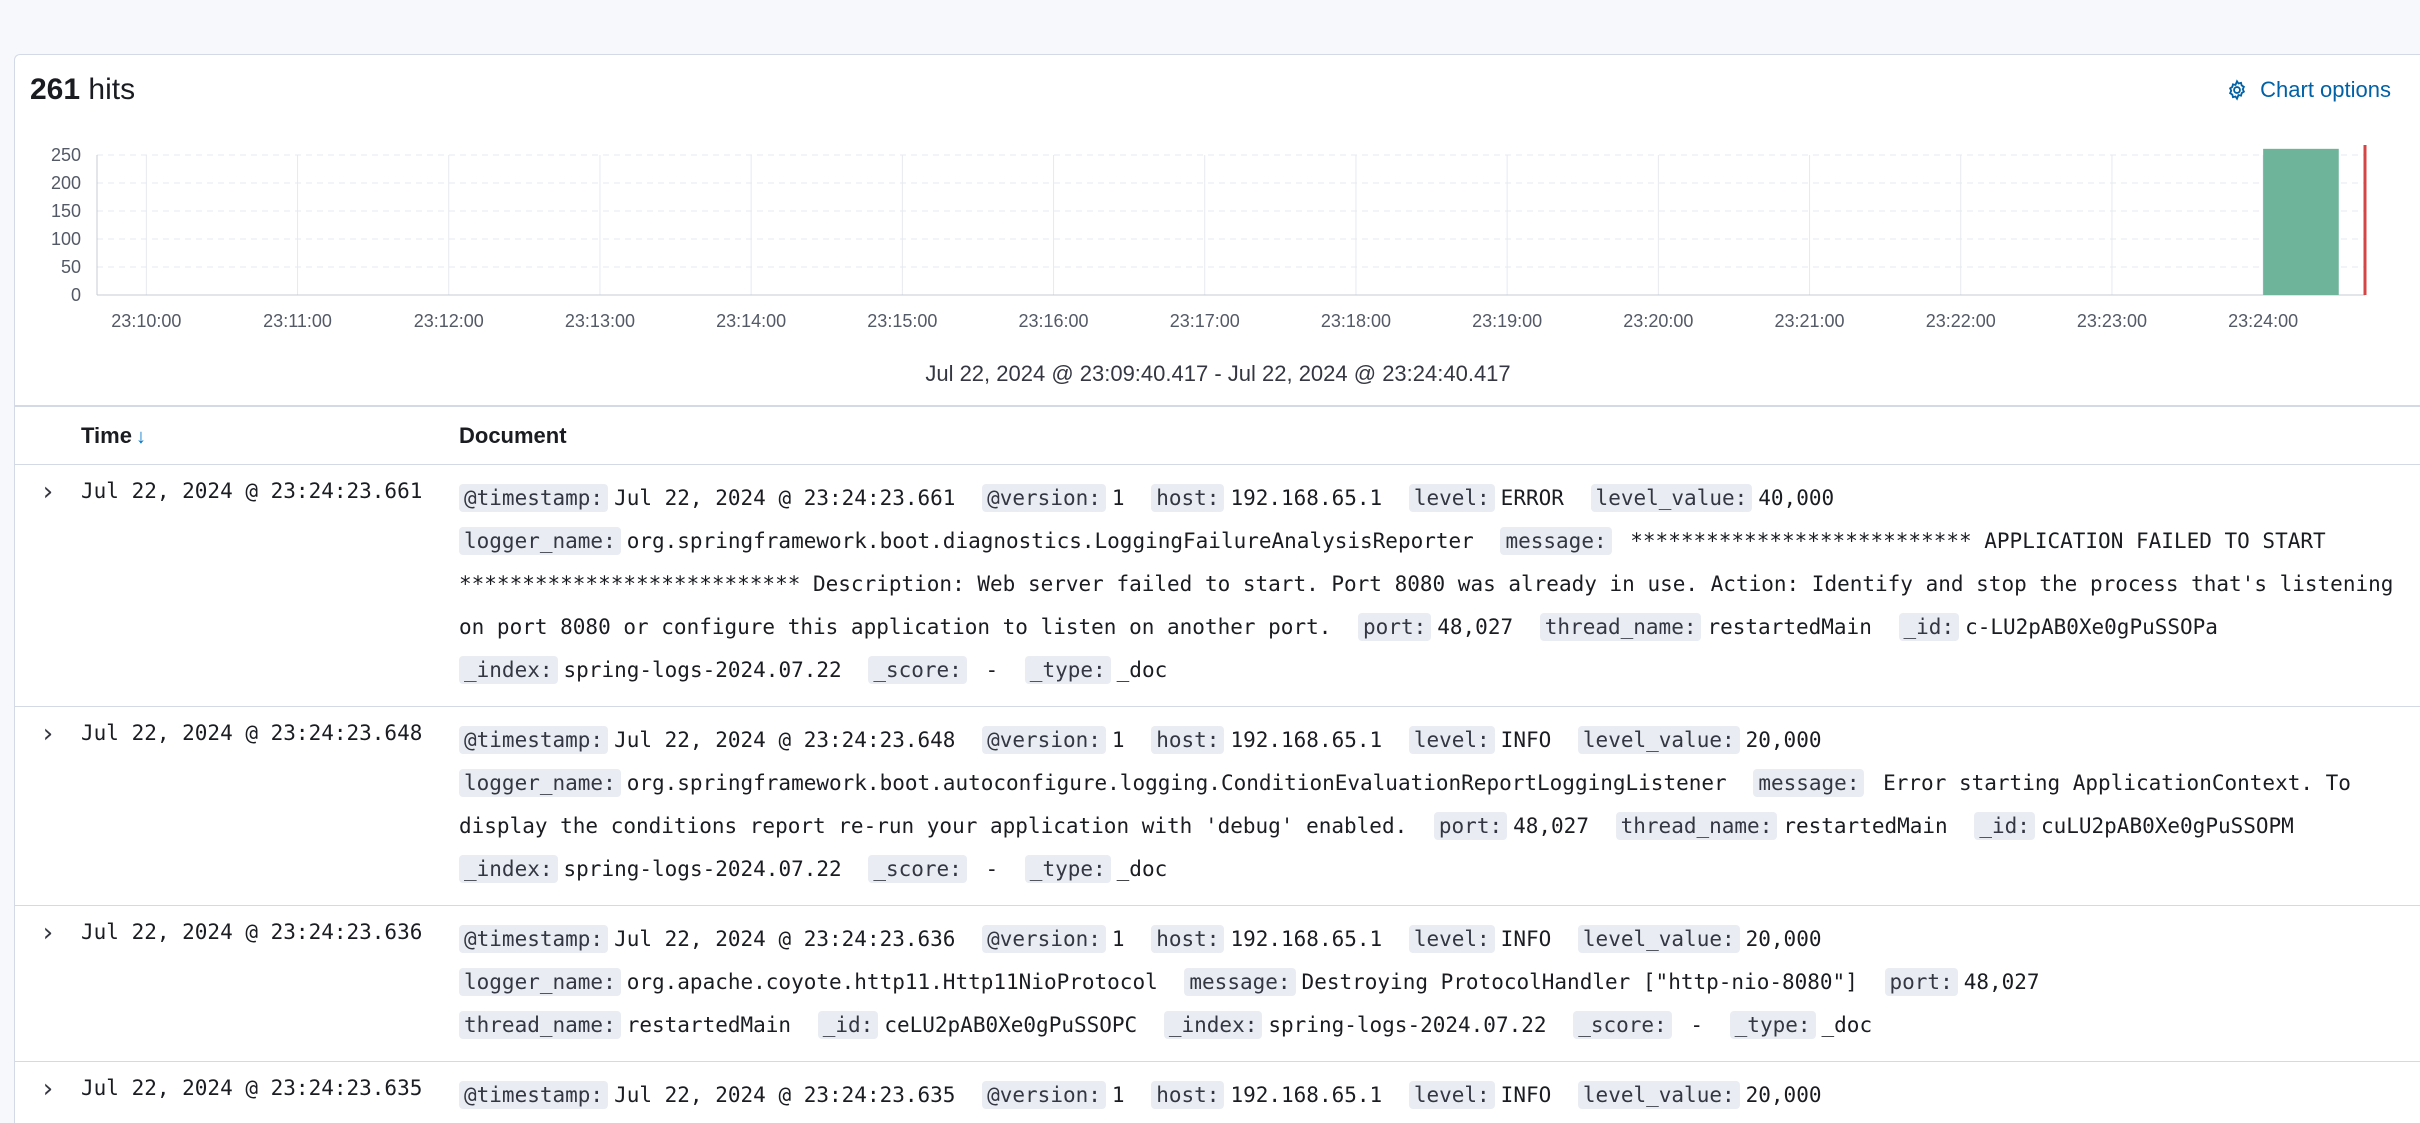 This screenshot has height=1123, width=2420. Describe the element at coordinates (2134, 826) in the screenshot. I see `document-field: _id: cuLU2pAB0Xe0gPuSSOPM` at that location.